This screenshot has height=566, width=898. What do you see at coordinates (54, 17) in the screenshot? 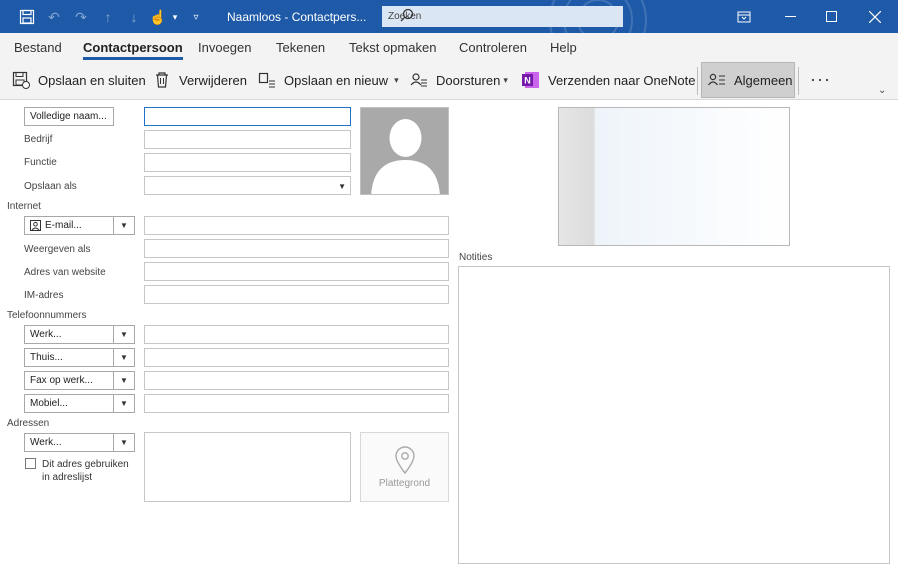
I see `undo-icon: ↶` at bounding box center [54, 17].